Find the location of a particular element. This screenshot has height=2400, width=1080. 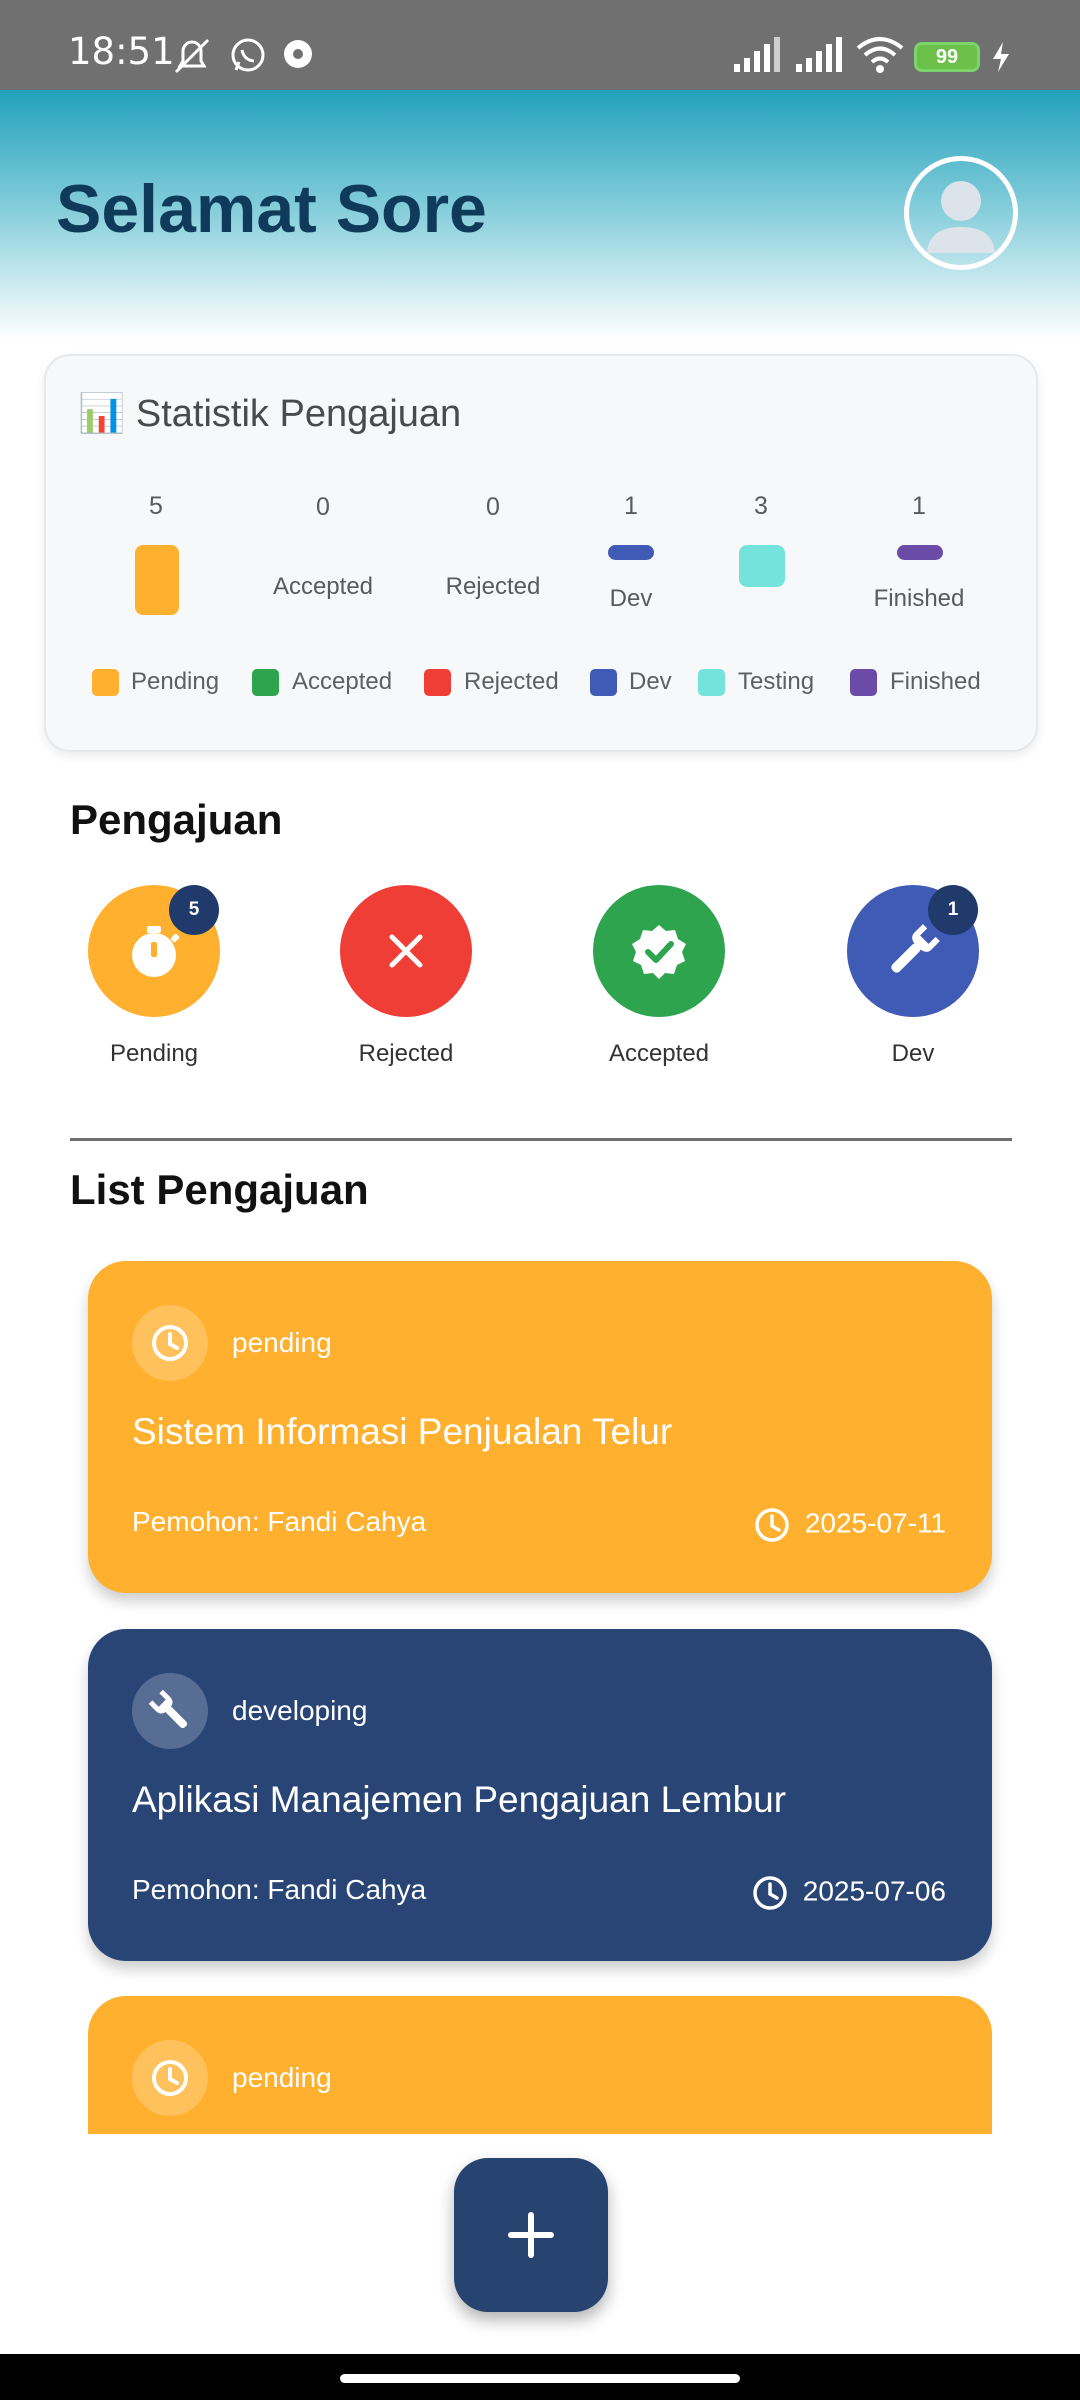

wifi-icon is located at coordinates (880, 55).